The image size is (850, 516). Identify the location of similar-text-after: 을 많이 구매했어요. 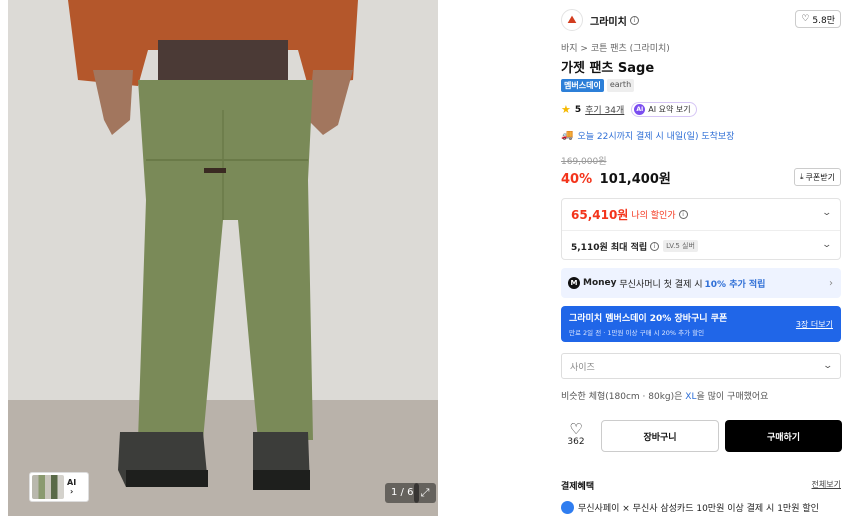
(732, 397).